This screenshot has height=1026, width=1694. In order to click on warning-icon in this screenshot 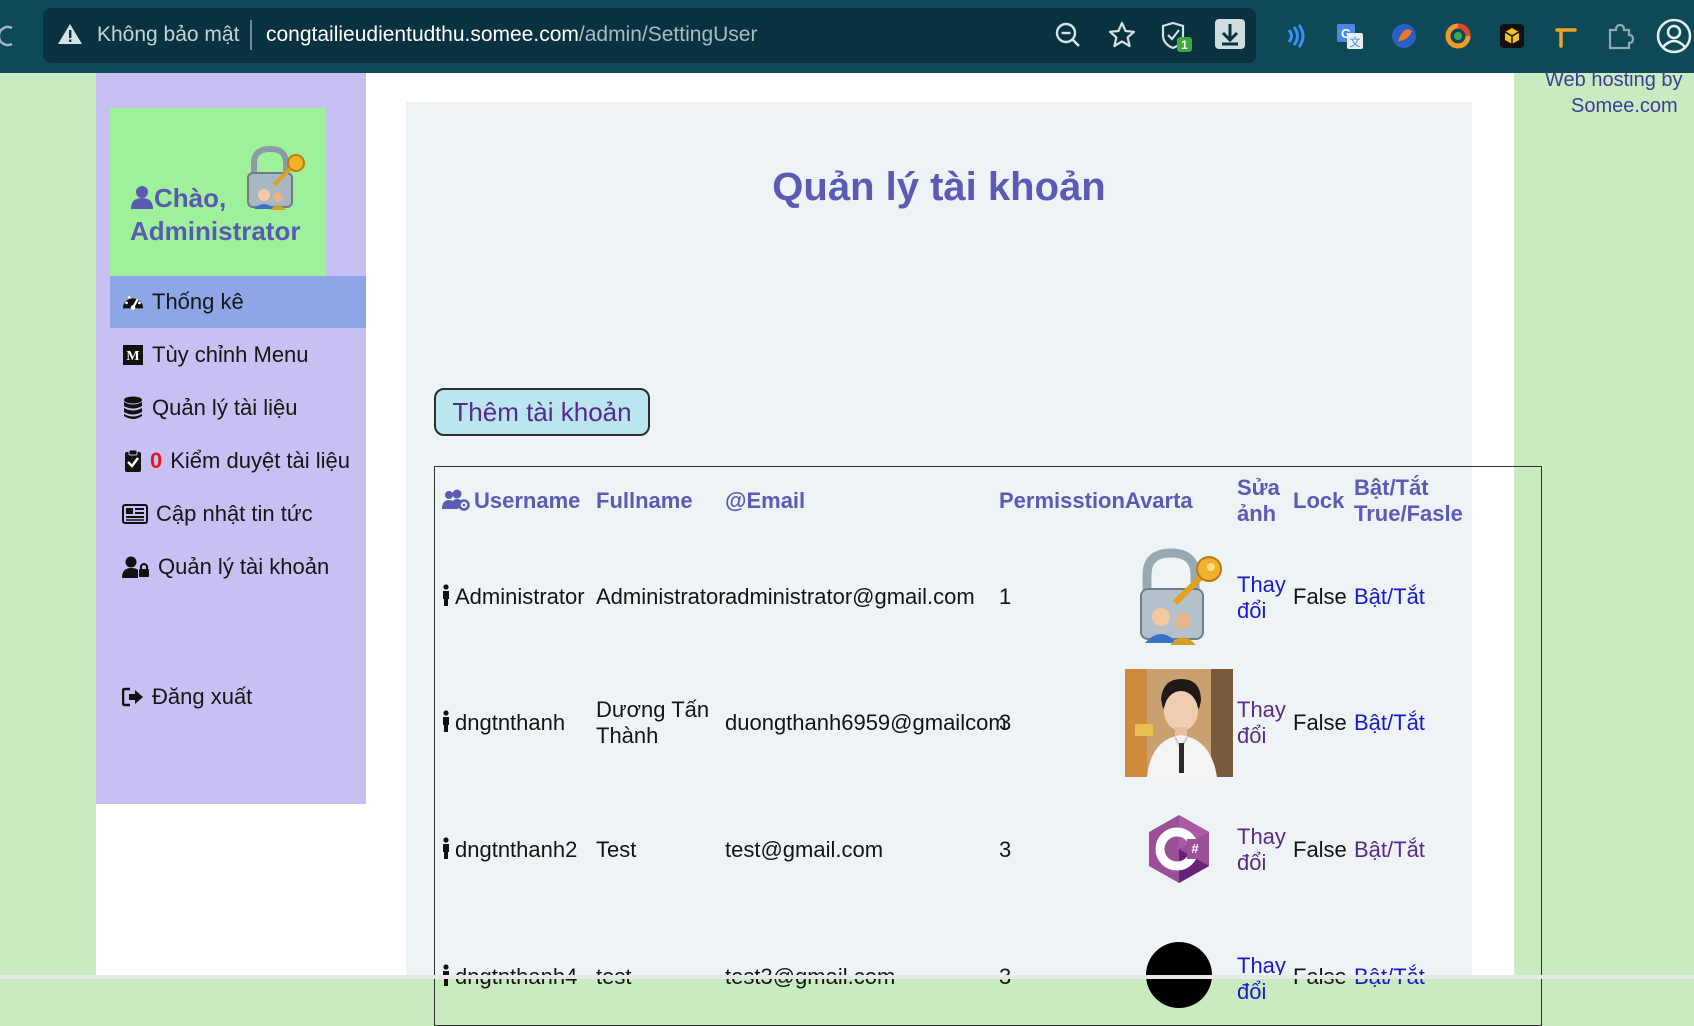, I will do `click(70, 36)`.